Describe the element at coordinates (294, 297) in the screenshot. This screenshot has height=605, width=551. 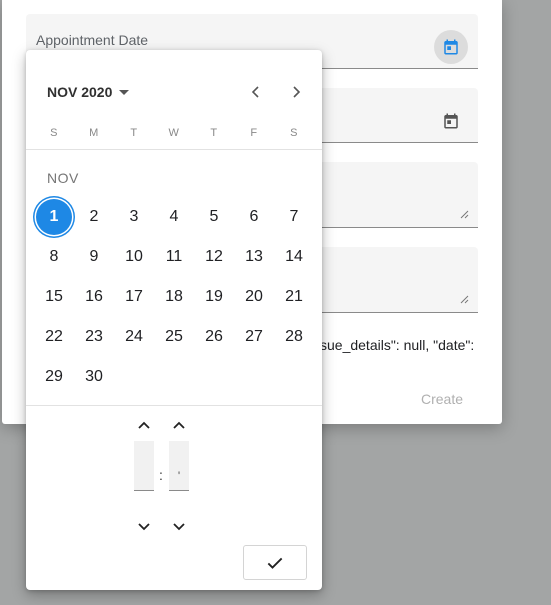
I see `day-cell: 21` at that location.